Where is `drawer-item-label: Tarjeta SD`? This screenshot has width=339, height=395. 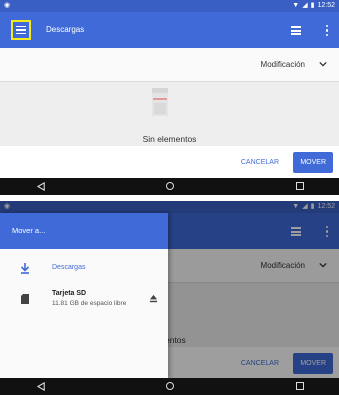
drawer-item-label: Tarjeta SD is located at coordinates (69, 293).